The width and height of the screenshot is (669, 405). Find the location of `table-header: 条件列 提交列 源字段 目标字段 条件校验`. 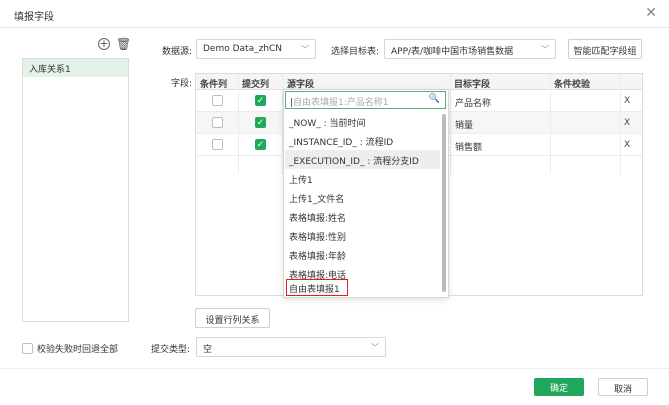

table-header: 条件列 提交列 源字段 目标字段 条件校验 is located at coordinates (419, 82).